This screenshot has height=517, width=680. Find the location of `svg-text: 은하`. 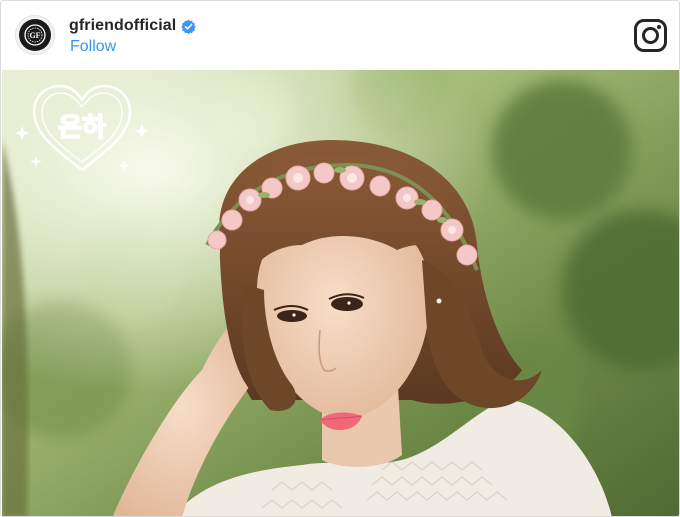

svg-text: 은하 is located at coordinates (82, 128).